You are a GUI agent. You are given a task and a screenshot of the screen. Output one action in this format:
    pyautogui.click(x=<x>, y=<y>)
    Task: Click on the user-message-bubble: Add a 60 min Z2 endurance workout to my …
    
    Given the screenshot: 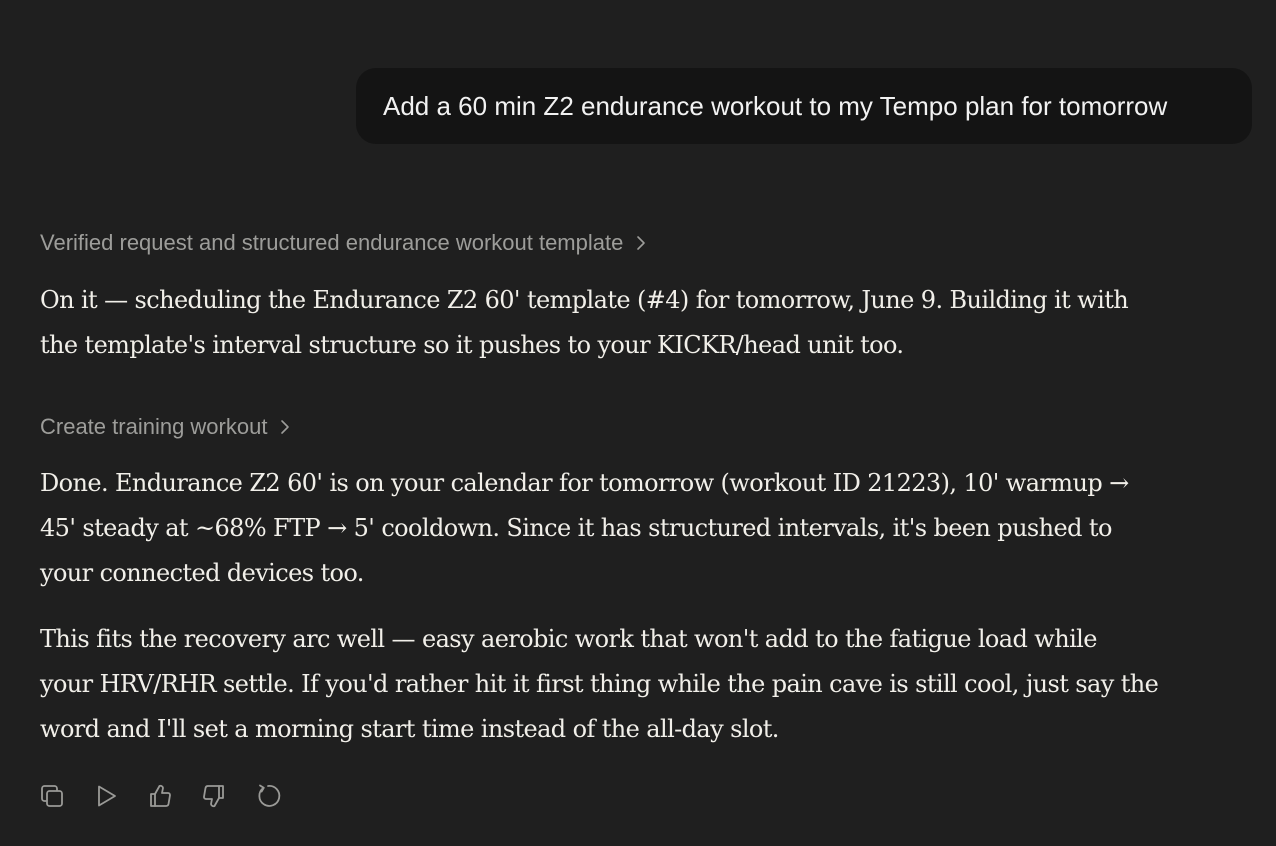 What is the action you would take?
    pyautogui.click(x=804, y=106)
    